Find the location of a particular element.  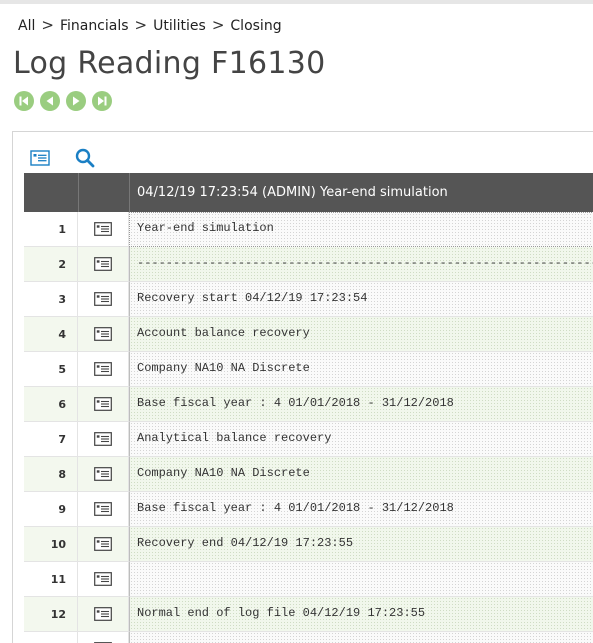

row-number: 9 is located at coordinates (51, 509).